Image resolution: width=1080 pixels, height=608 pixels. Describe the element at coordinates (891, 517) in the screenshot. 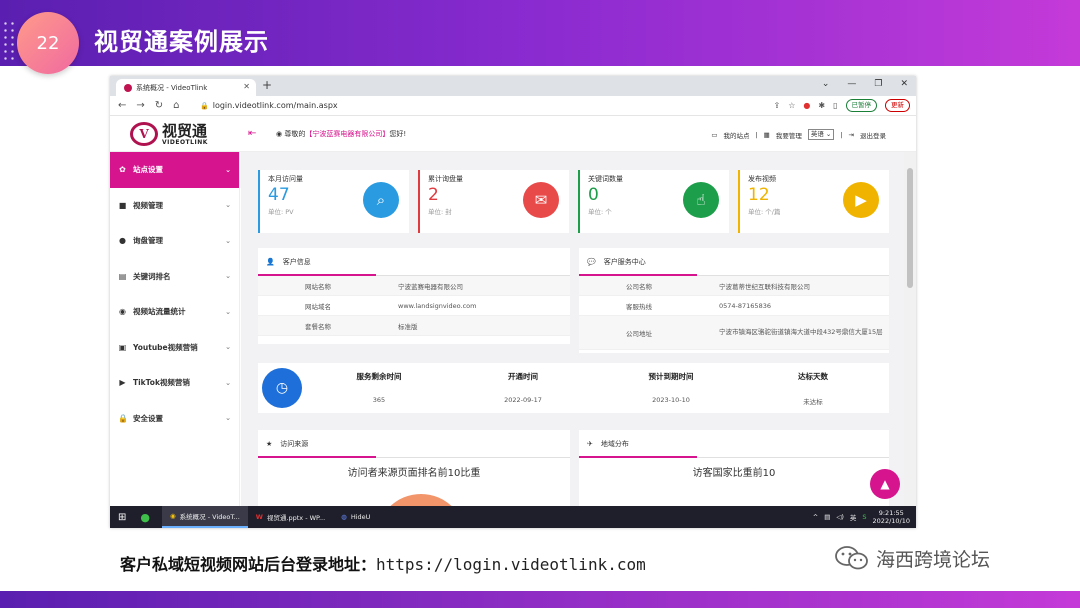

I see `clock: 9:21:55 2022/10/10` at that location.